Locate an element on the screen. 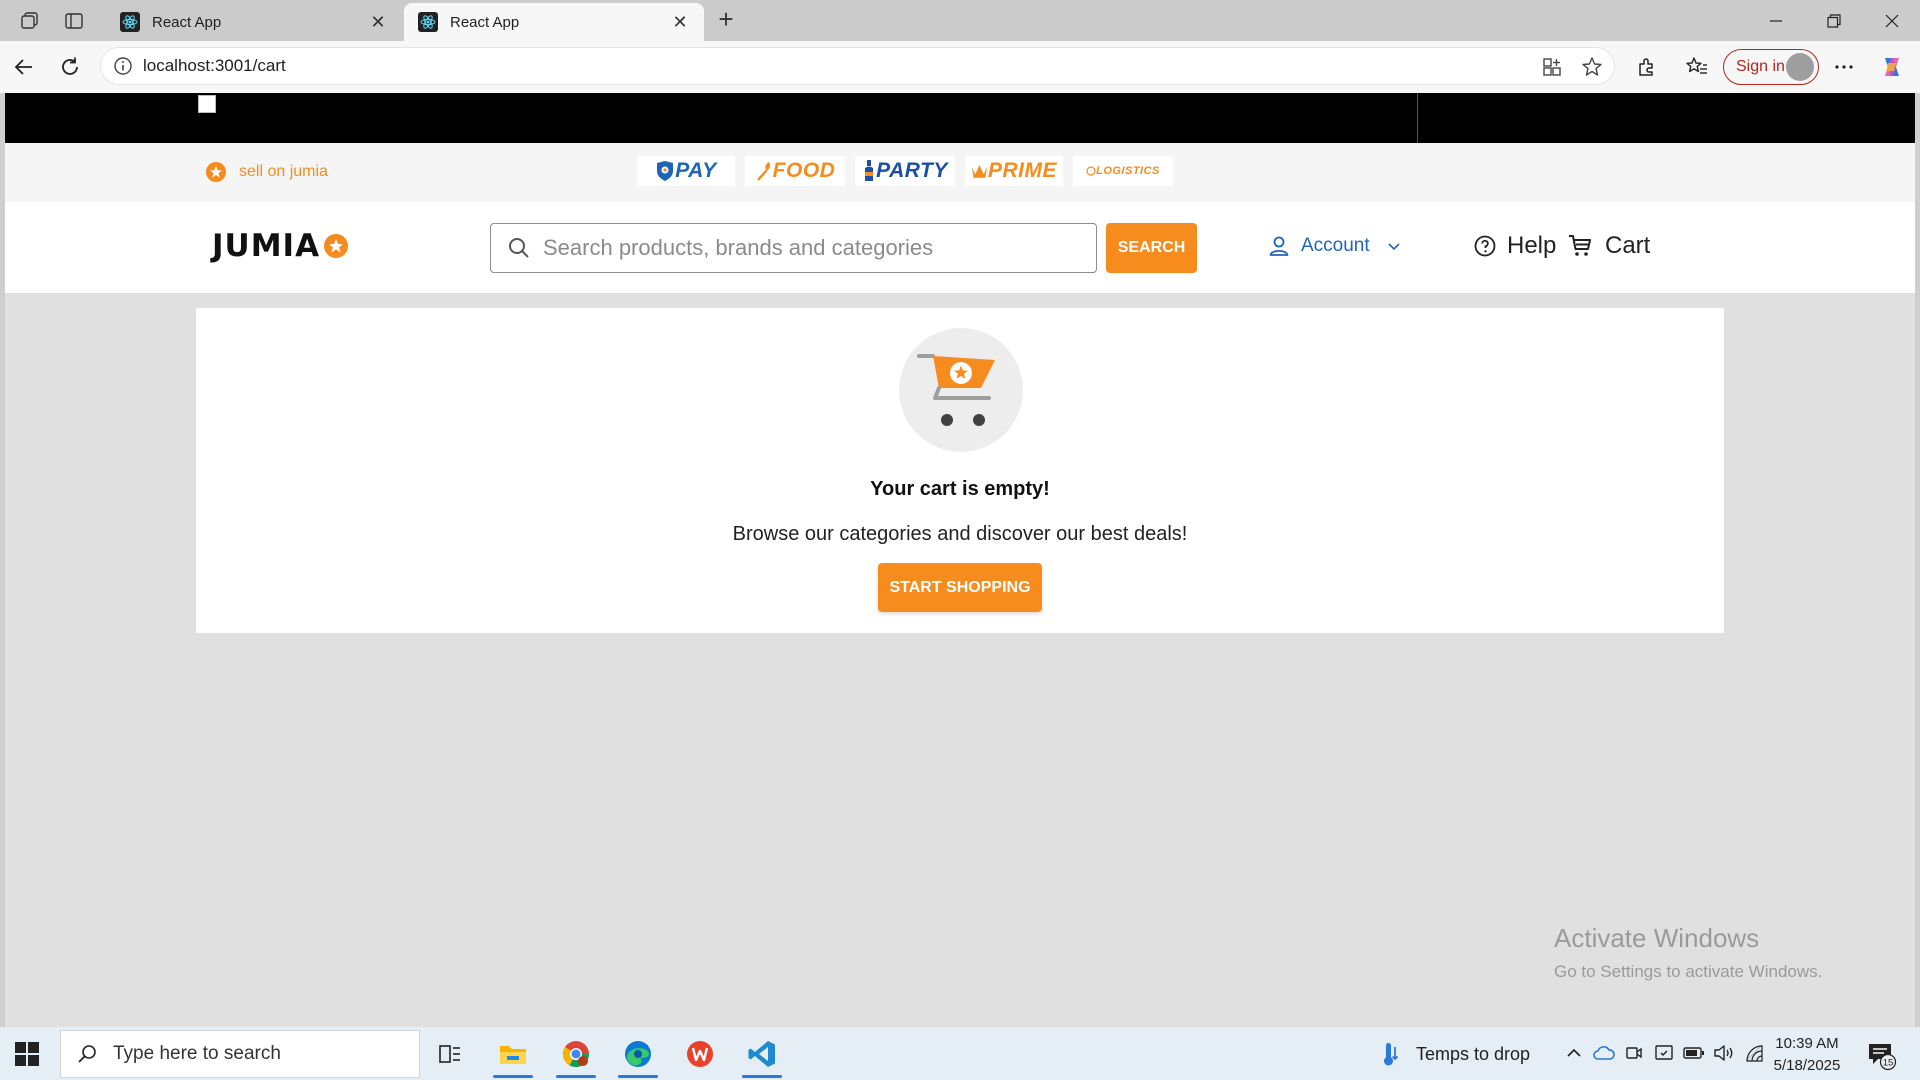 The width and height of the screenshot is (1920, 1080). search-button: SEARCH is located at coordinates (1151, 248).